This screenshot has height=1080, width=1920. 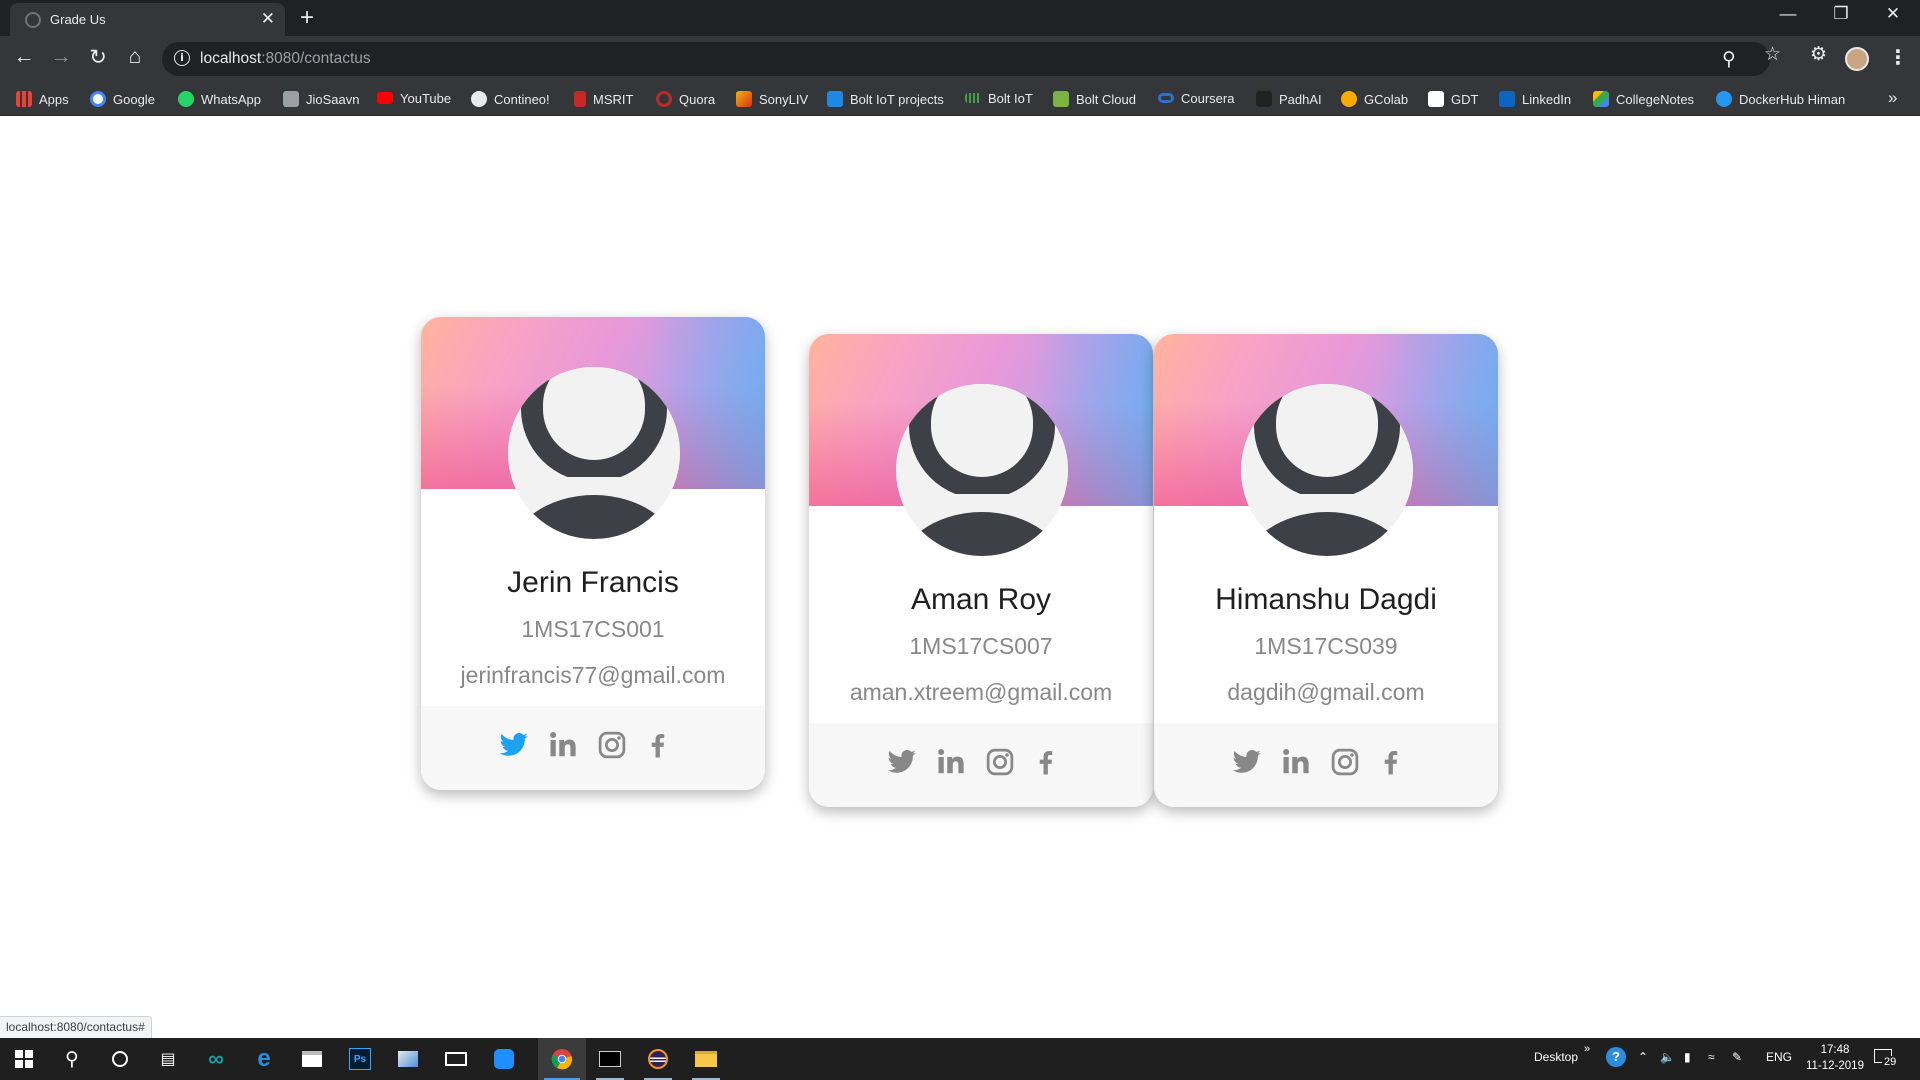 What do you see at coordinates (981, 646) in the screenshot?
I see `contact-usn: 1MS17CS007` at bounding box center [981, 646].